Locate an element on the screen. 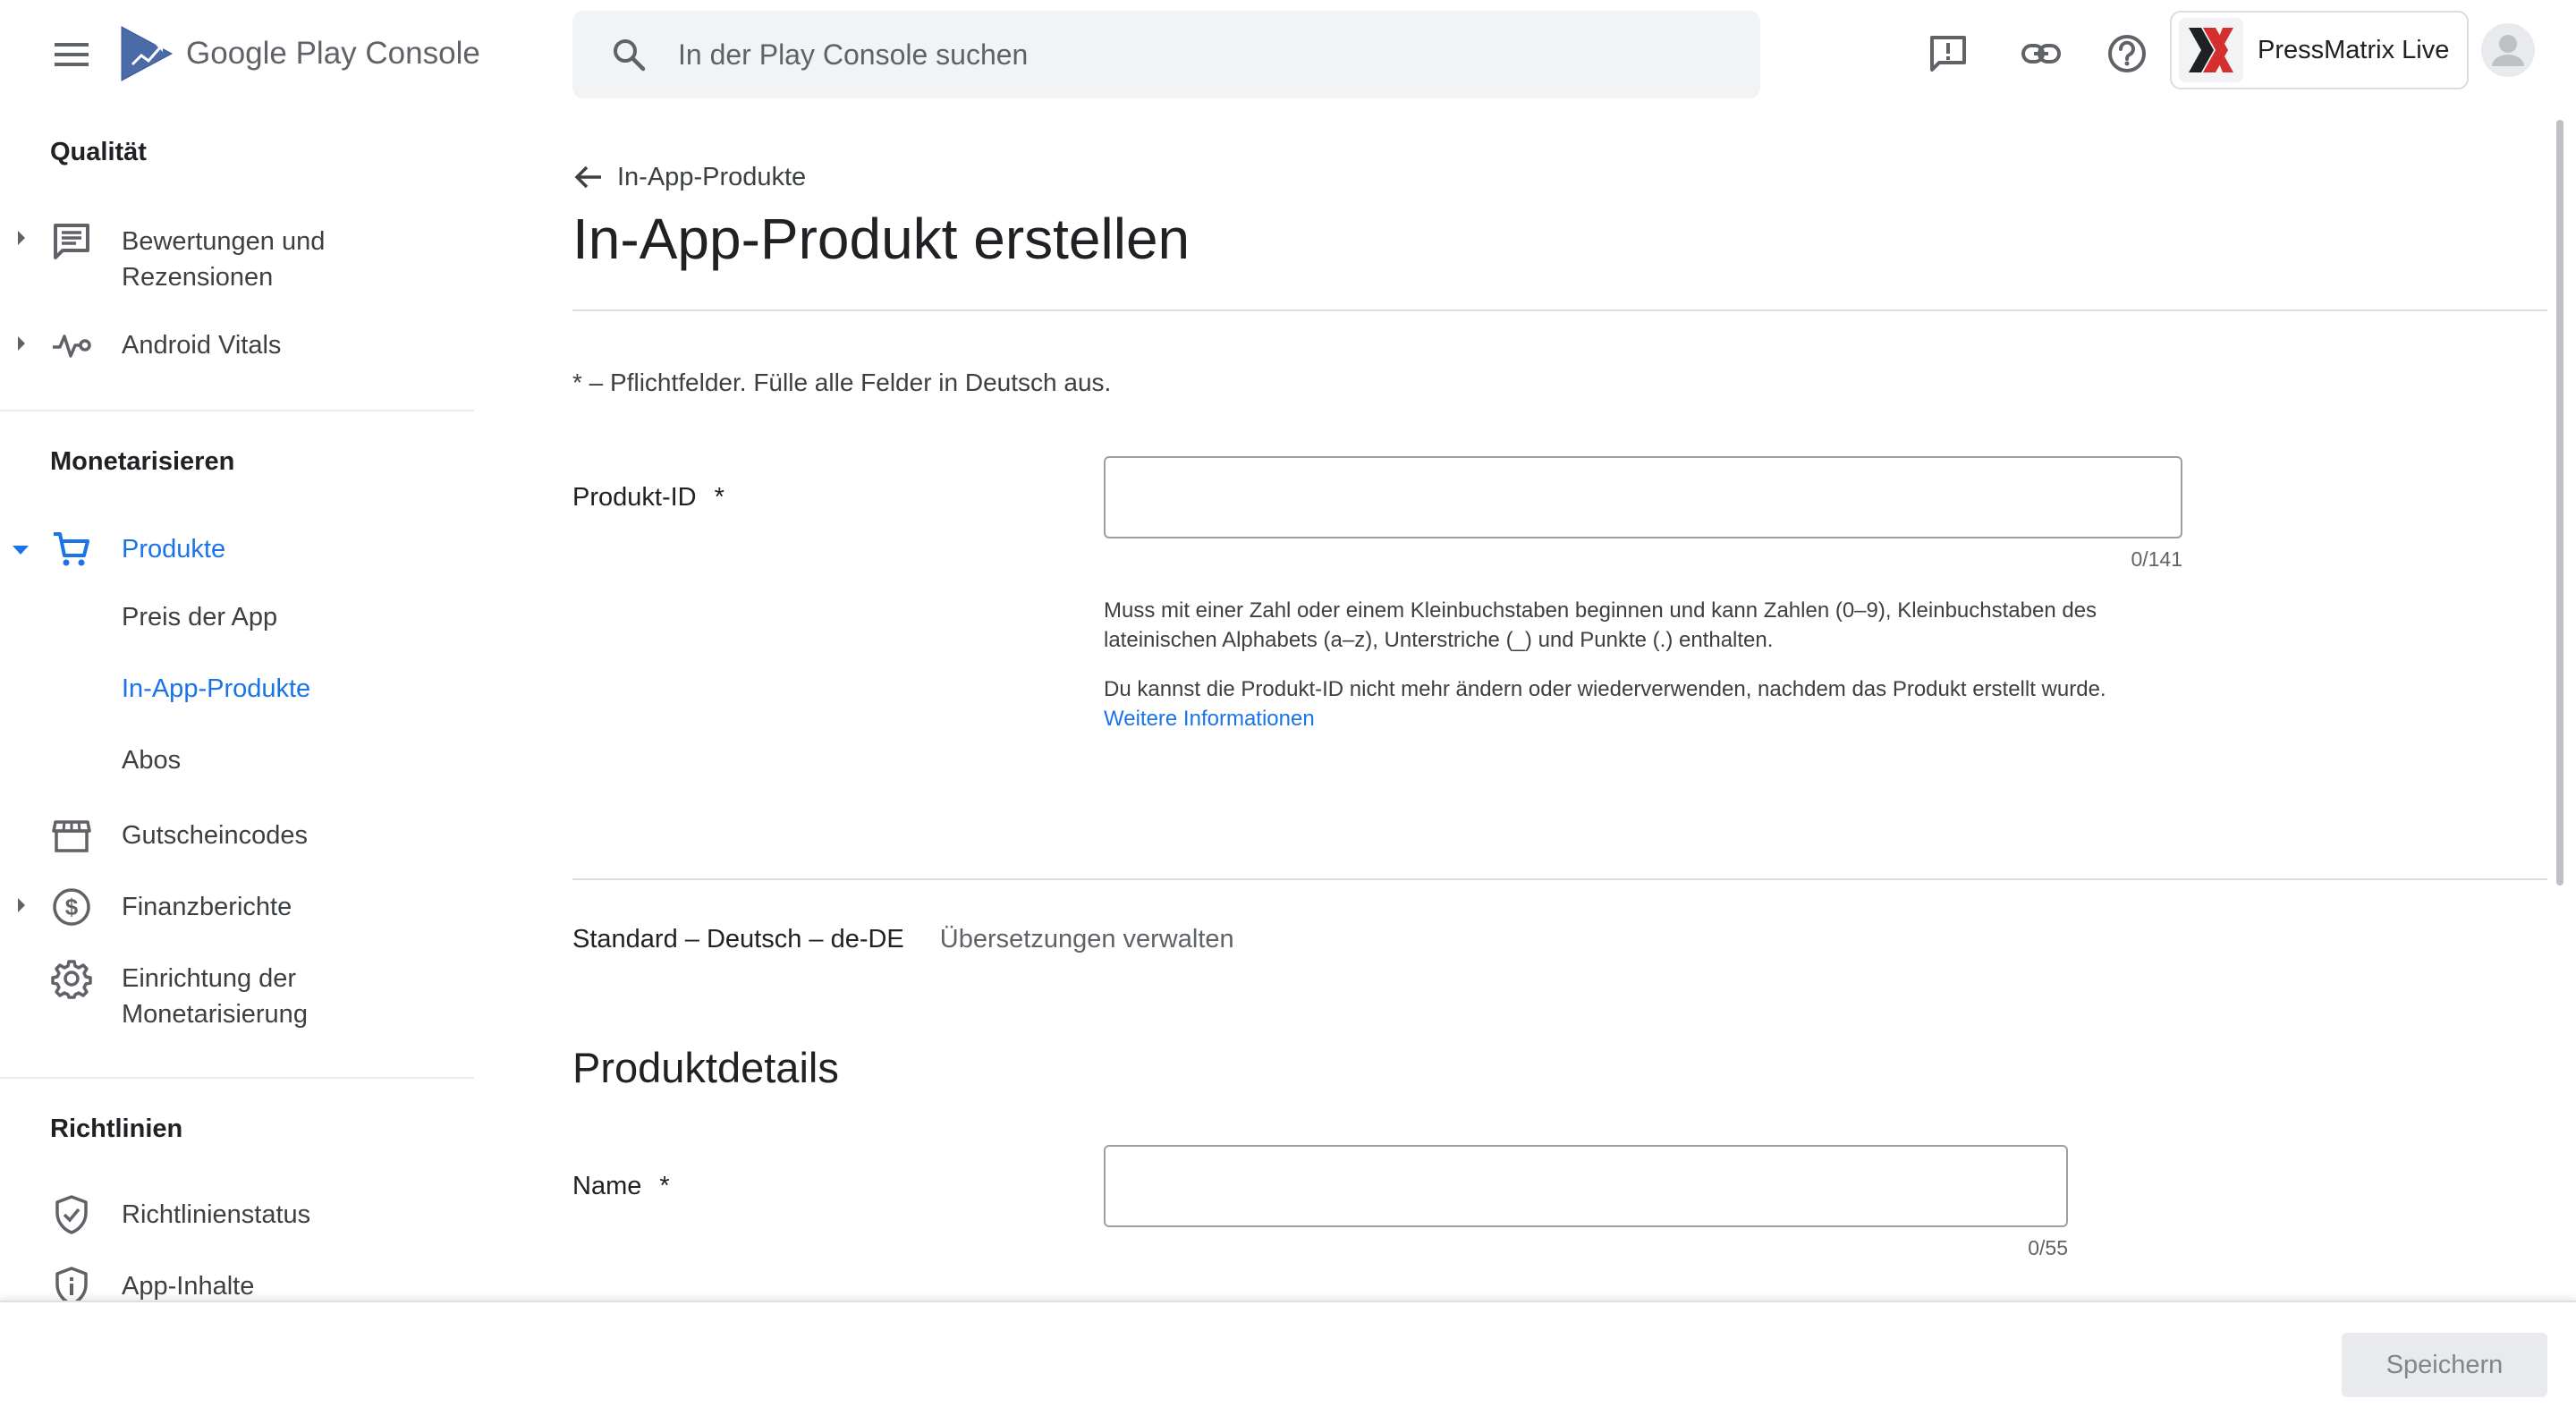  app-logo is located at coordinates (2211, 50).